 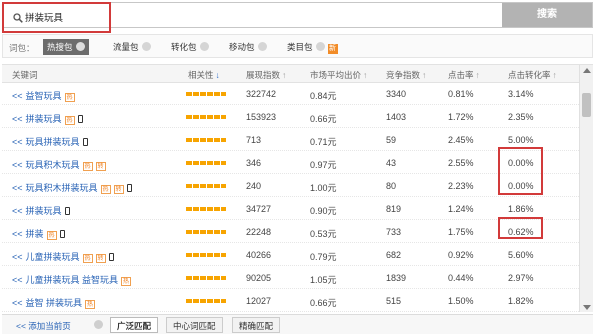 I want to click on header-relevance: 相关性 ↓, so click(x=204, y=75).